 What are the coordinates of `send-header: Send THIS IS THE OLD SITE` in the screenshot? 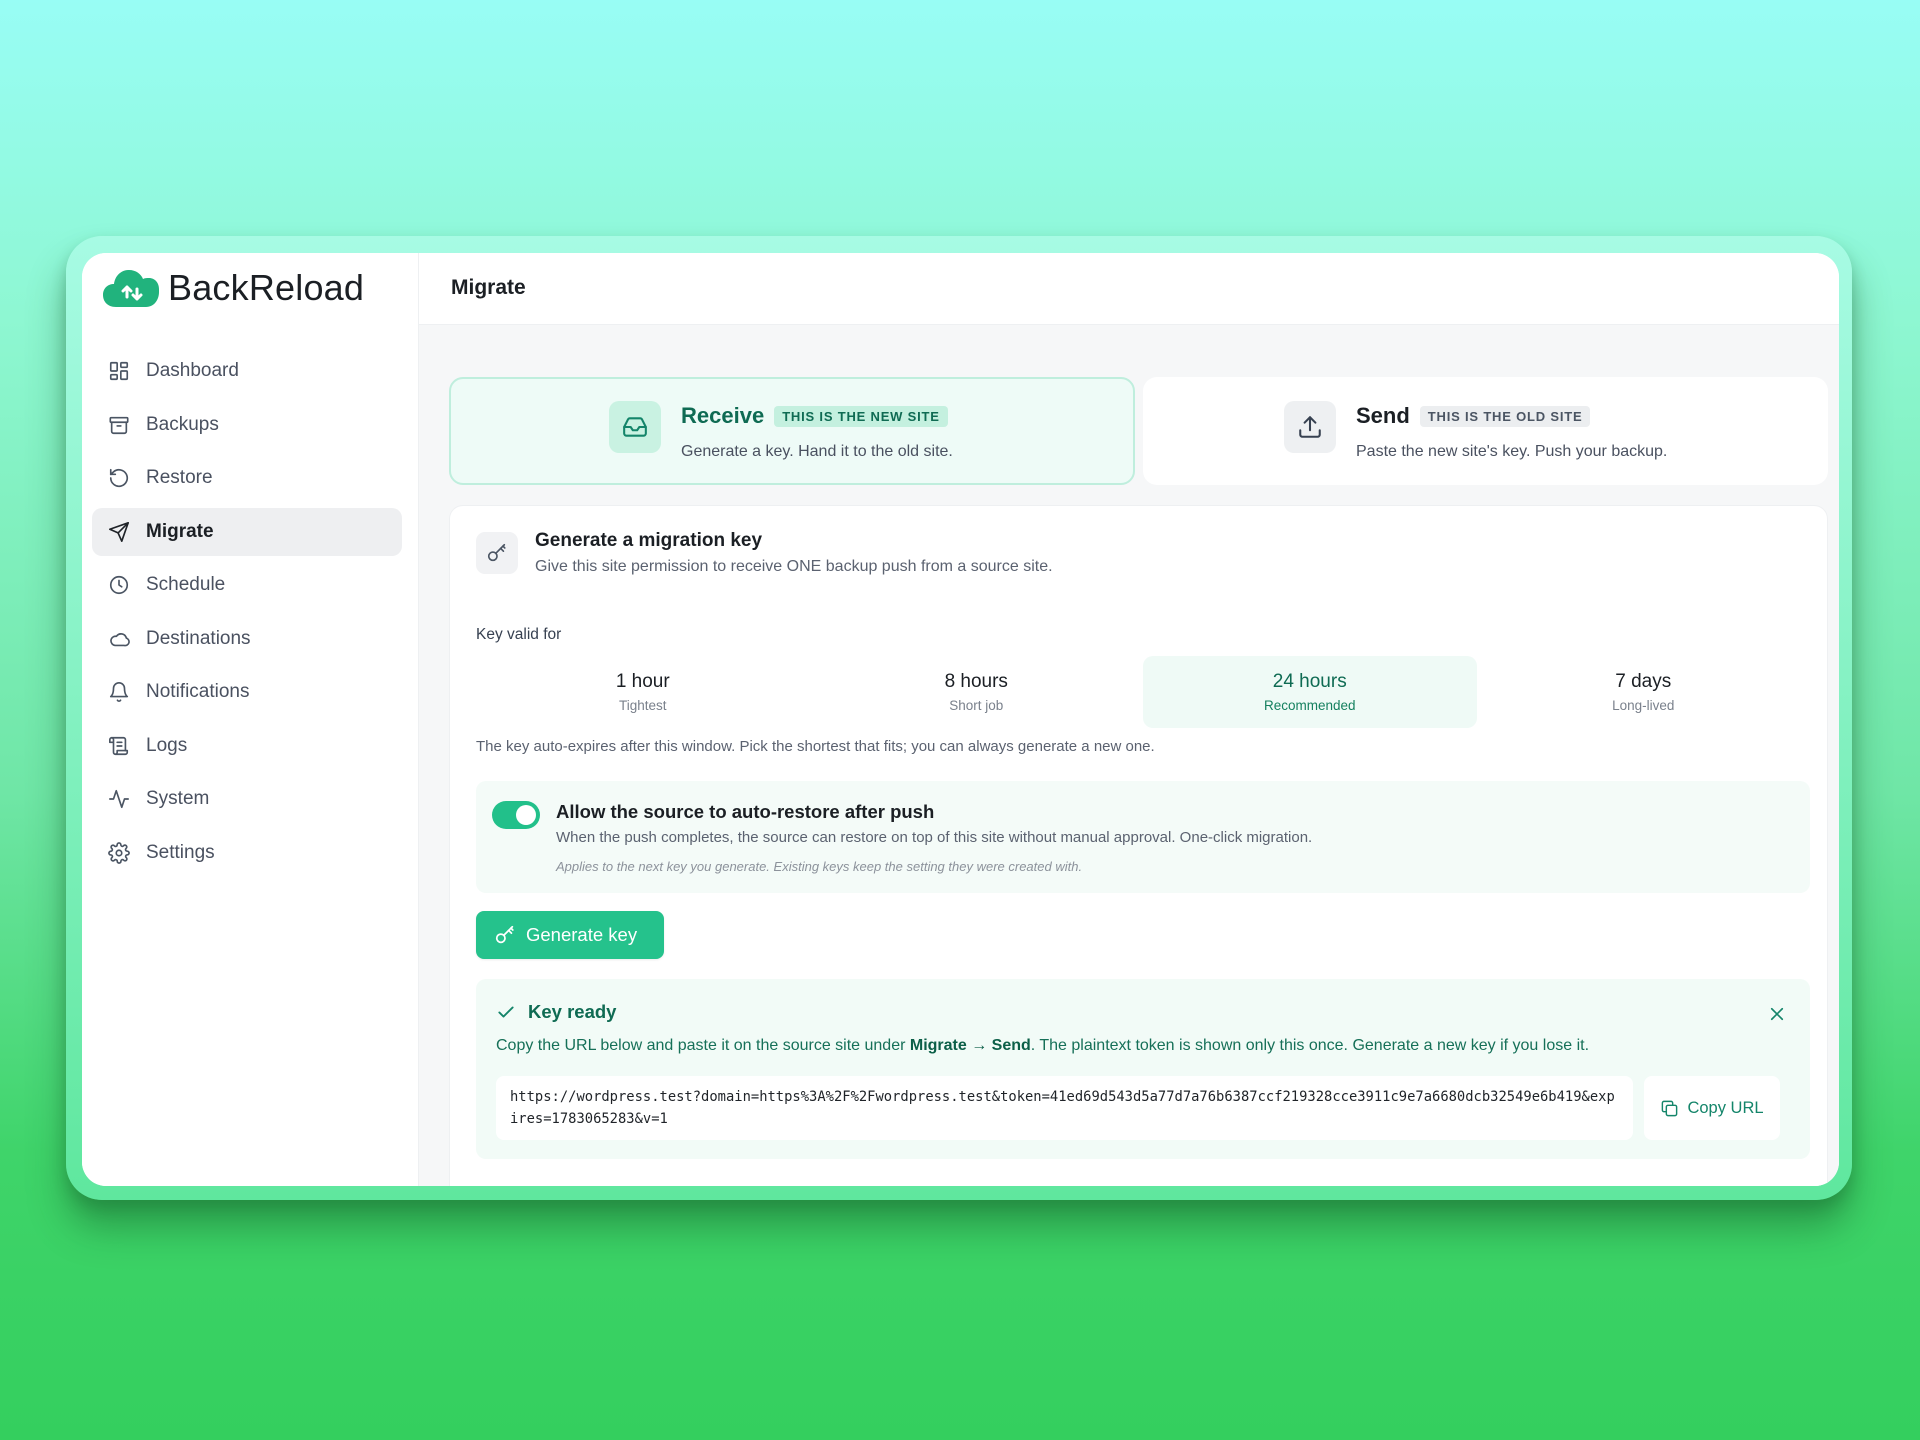 It's located at (1473, 416).